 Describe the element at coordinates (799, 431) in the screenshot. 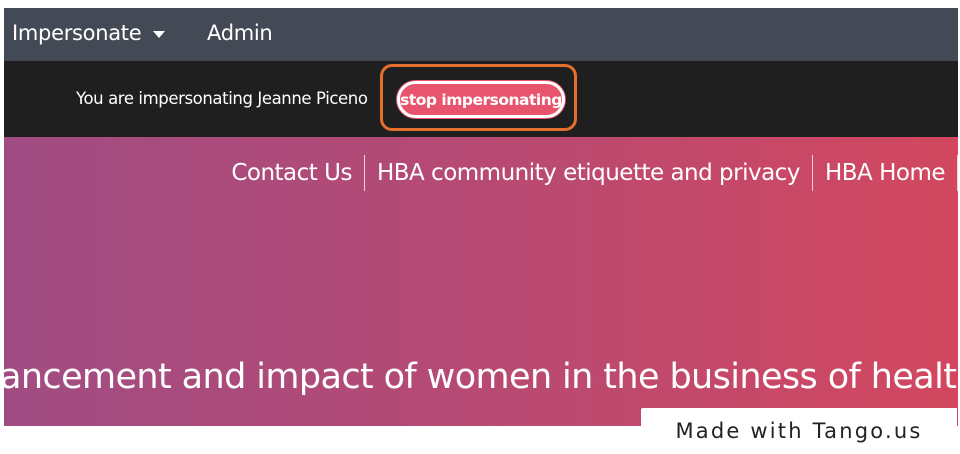

I see `tango-watermark: Made with Tango.us` at that location.